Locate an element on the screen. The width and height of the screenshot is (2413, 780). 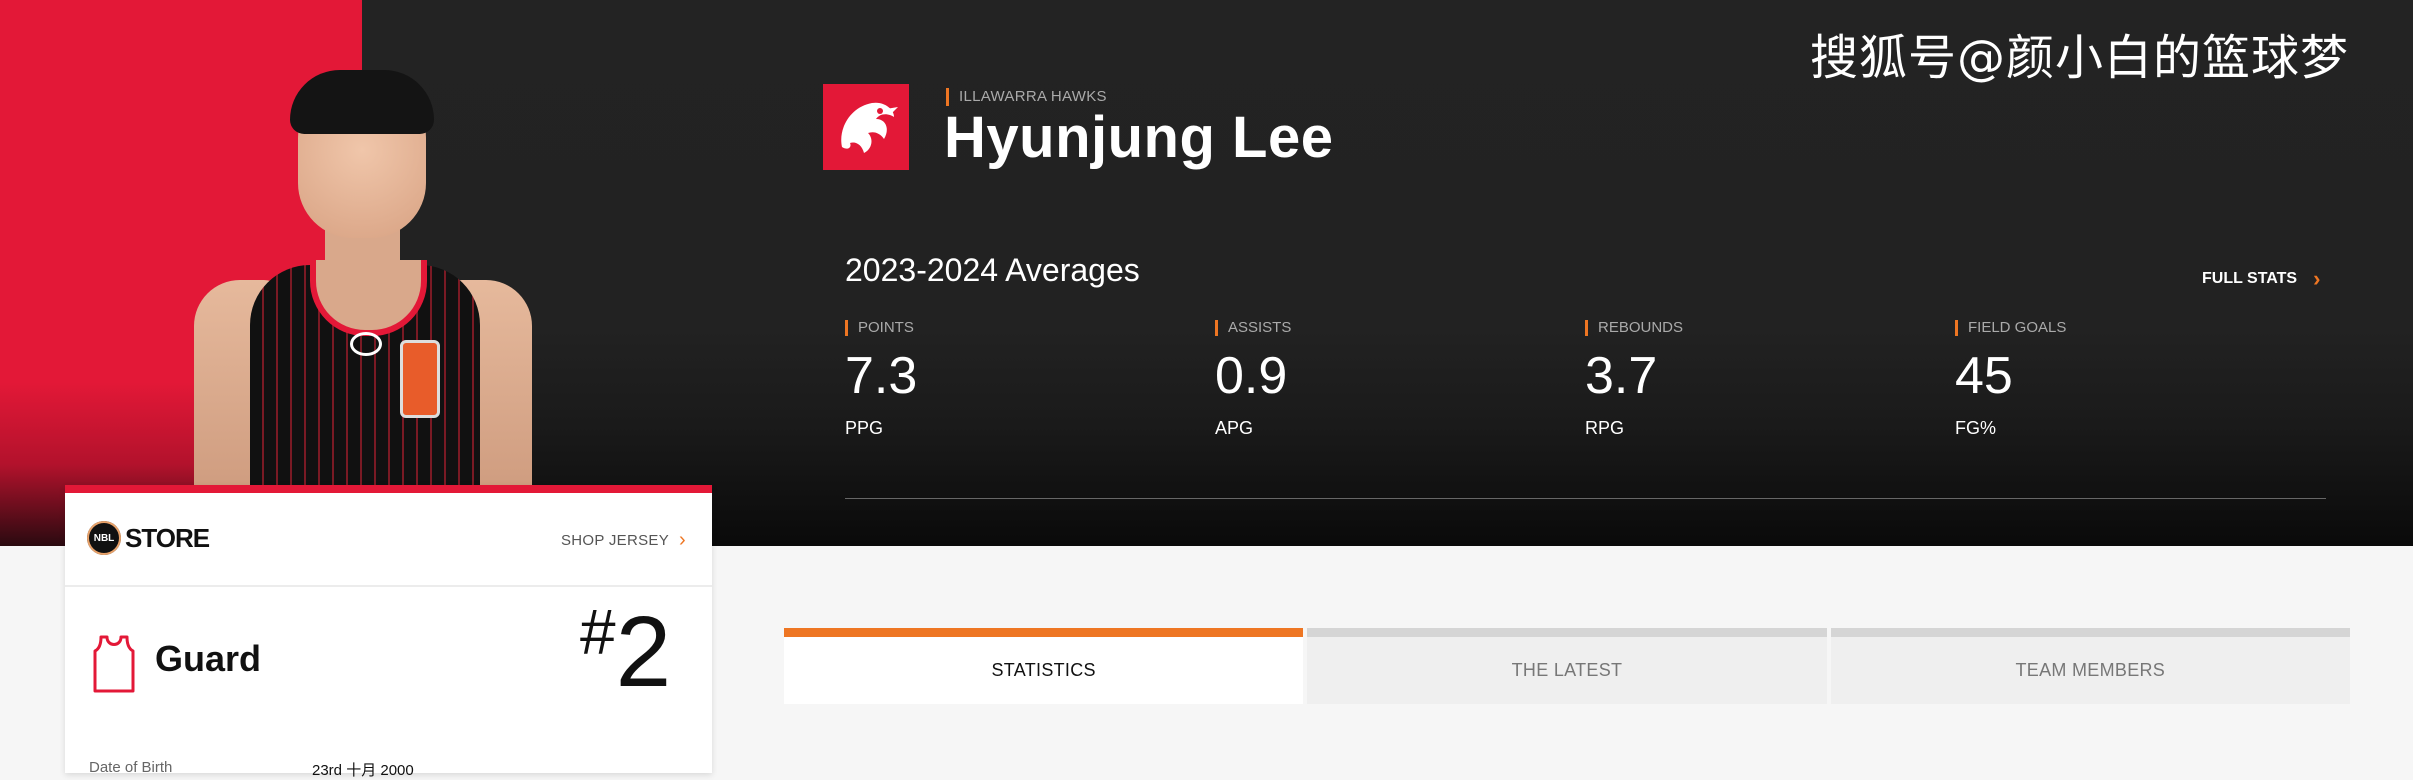
stat-unit: FG% is located at coordinates (1976, 428).